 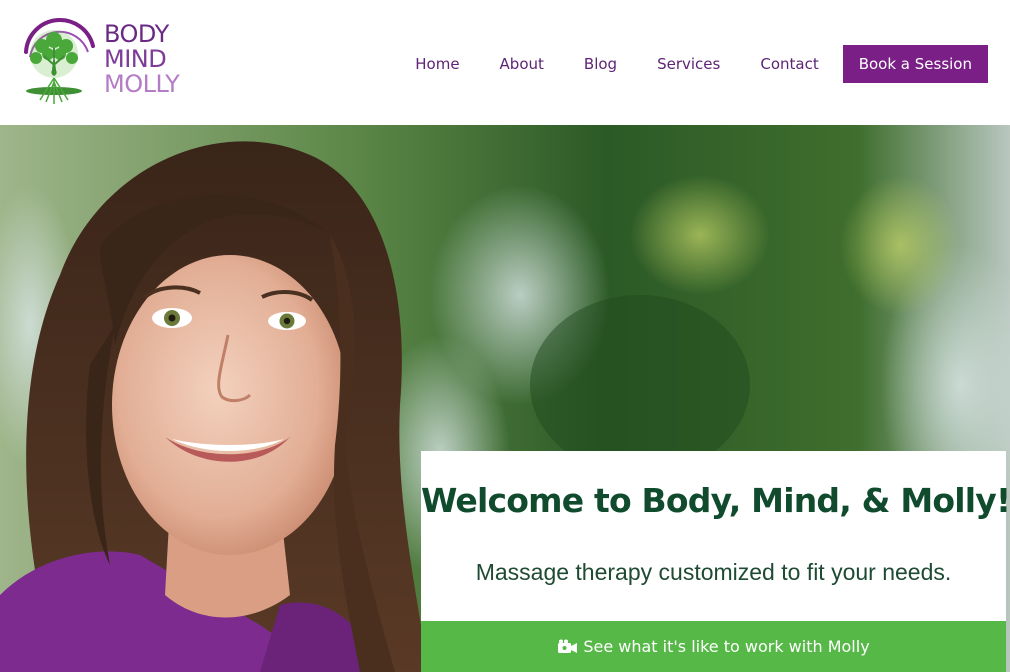 I want to click on book-session-button: Book a Session, so click(x=915, y=64).